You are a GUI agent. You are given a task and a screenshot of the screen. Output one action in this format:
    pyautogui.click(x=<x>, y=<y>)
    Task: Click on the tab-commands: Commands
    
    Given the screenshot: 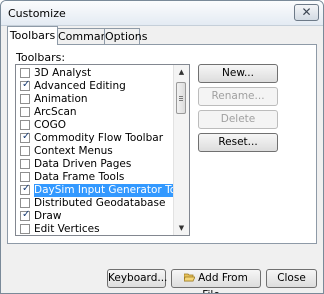 What is the action you would take?
    pyautogui.click(x=88, y=36)
    